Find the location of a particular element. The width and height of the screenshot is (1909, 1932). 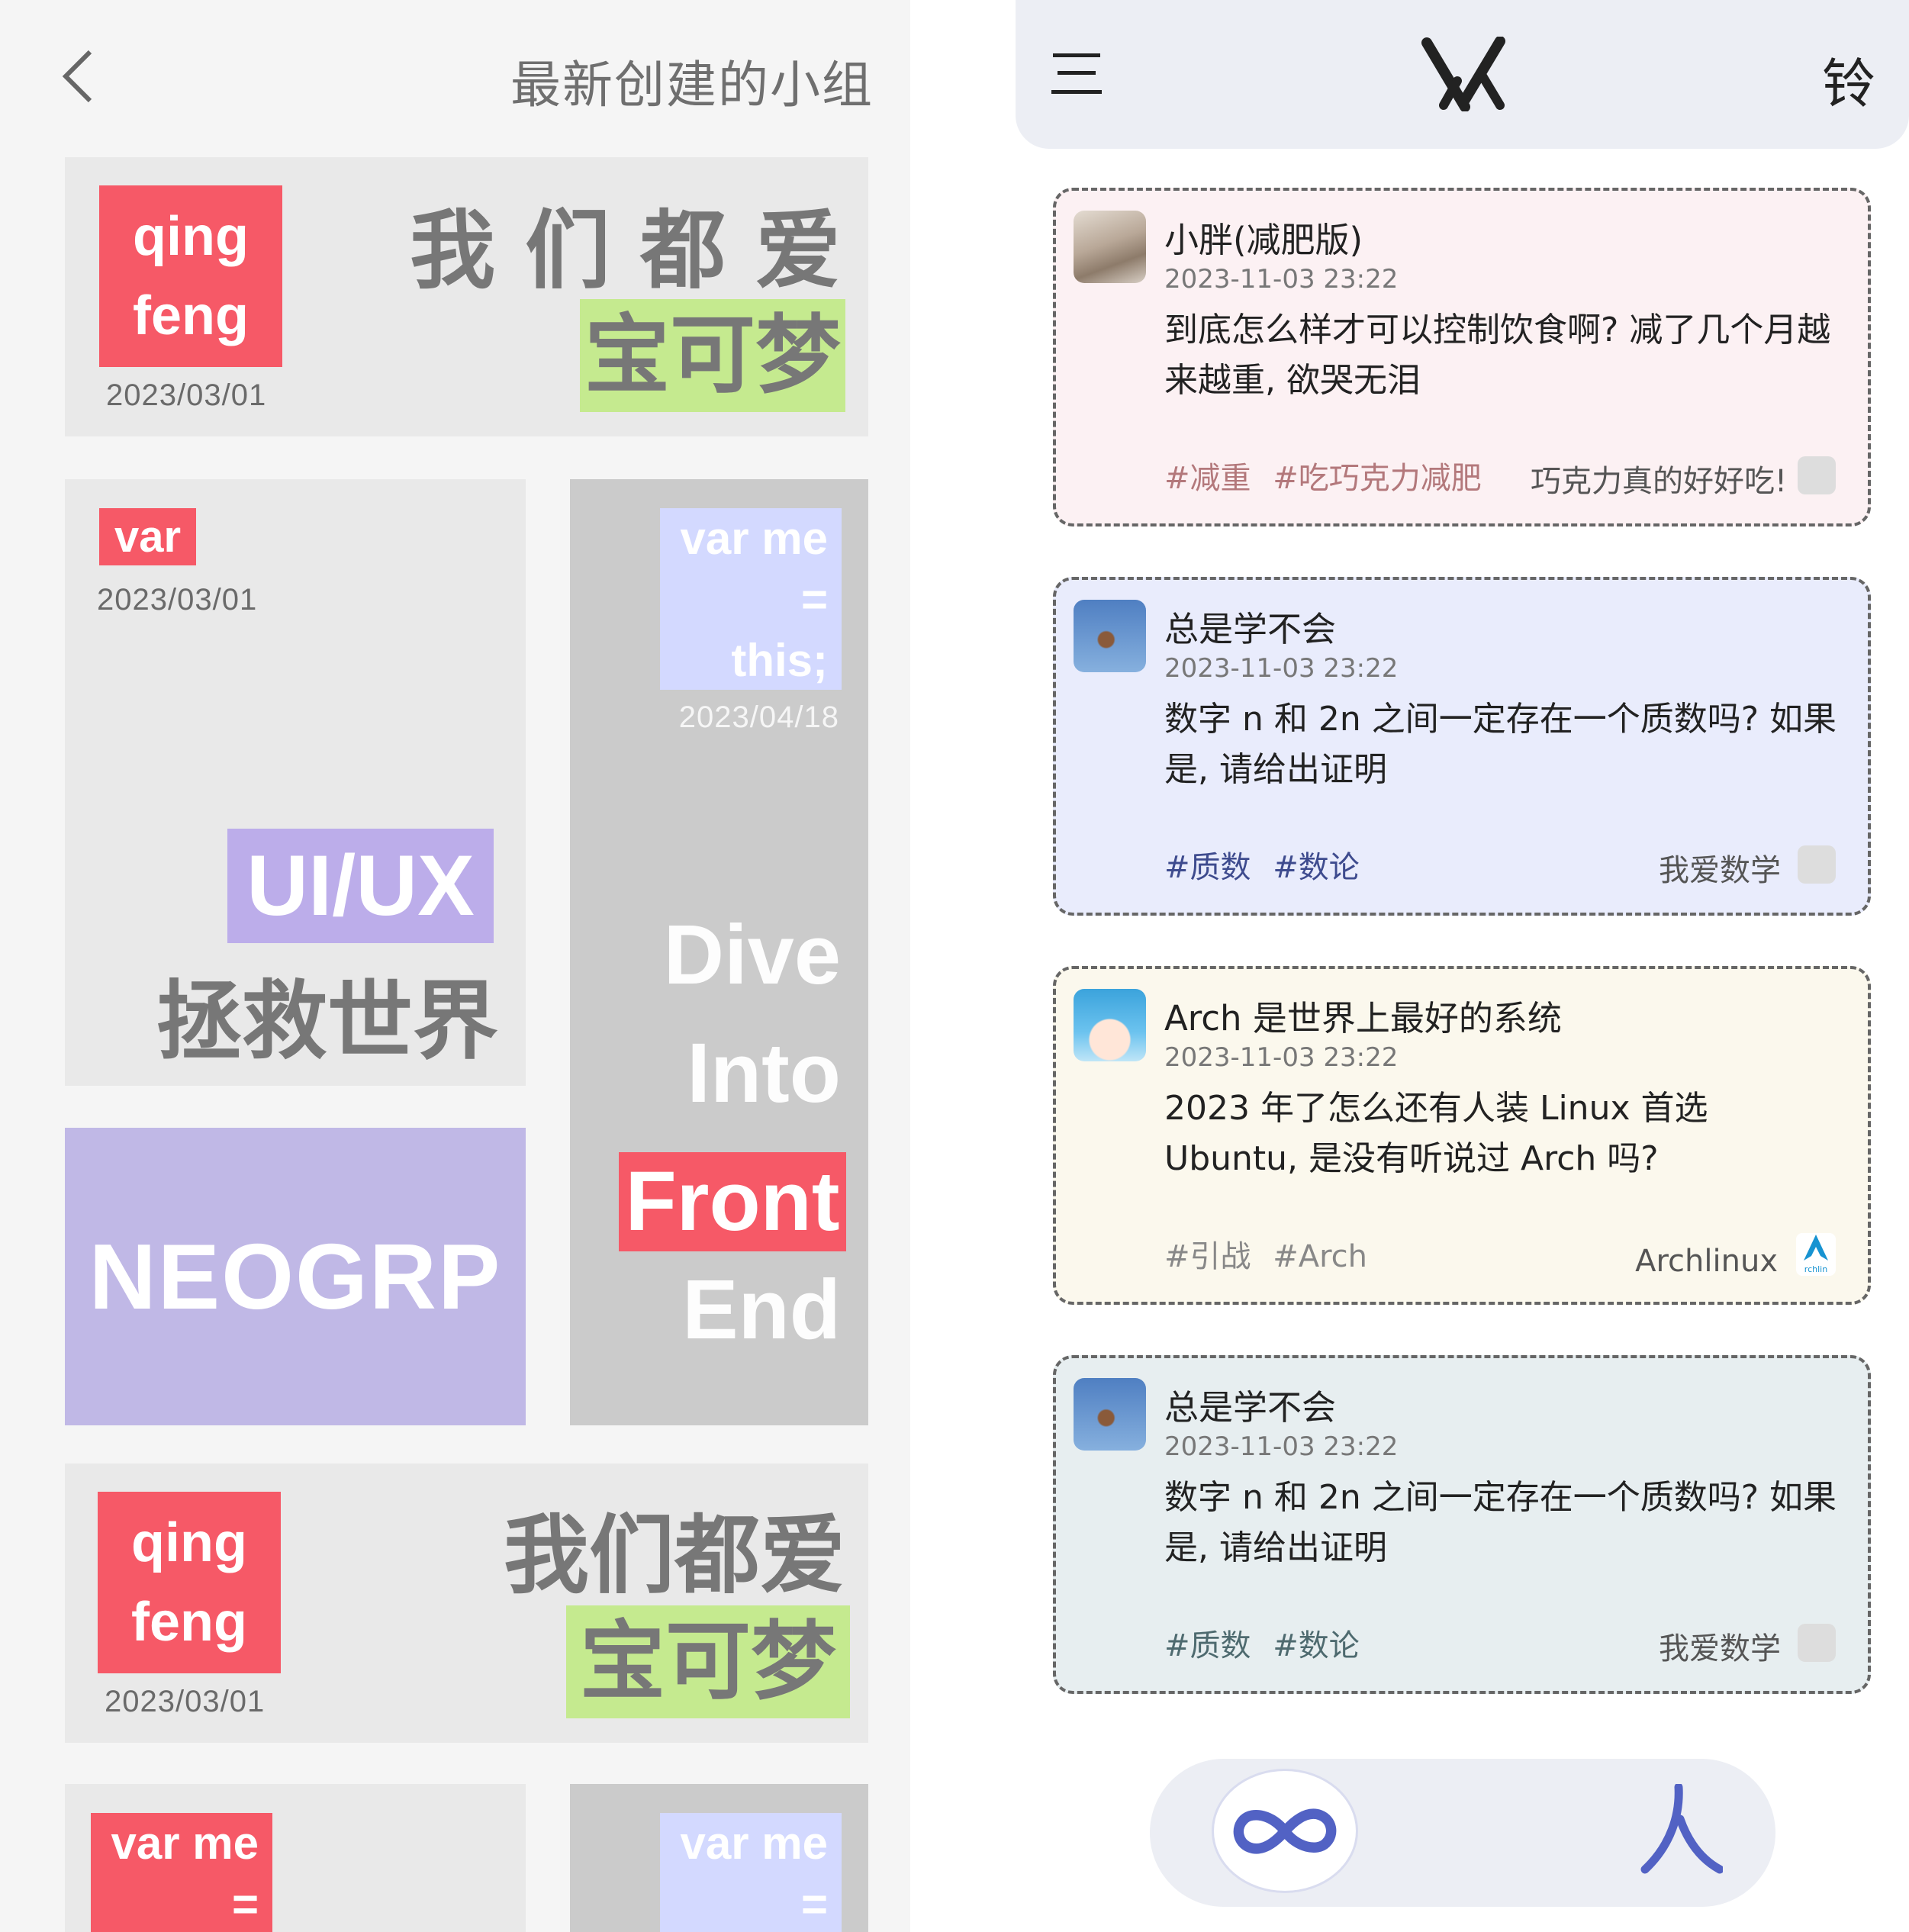

post-tag: #吃巧克力减肥 is located at coordinates (1377, 478).